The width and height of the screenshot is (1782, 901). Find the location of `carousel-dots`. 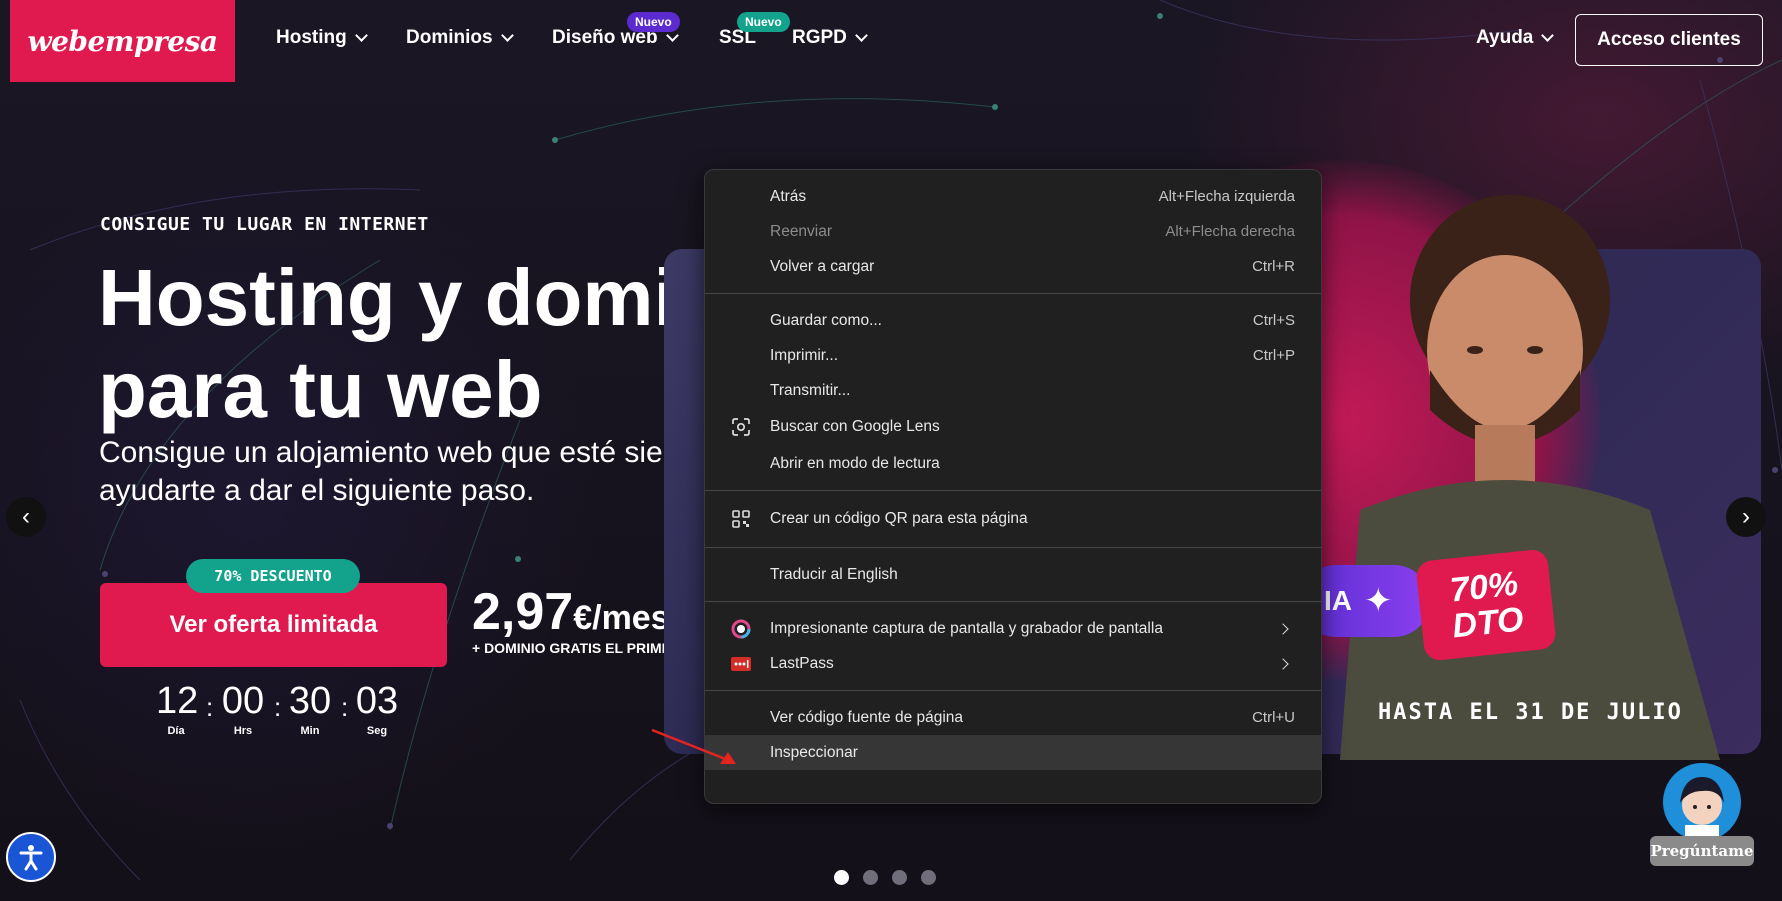

carousel-dots is located at coordinates (885, 877).